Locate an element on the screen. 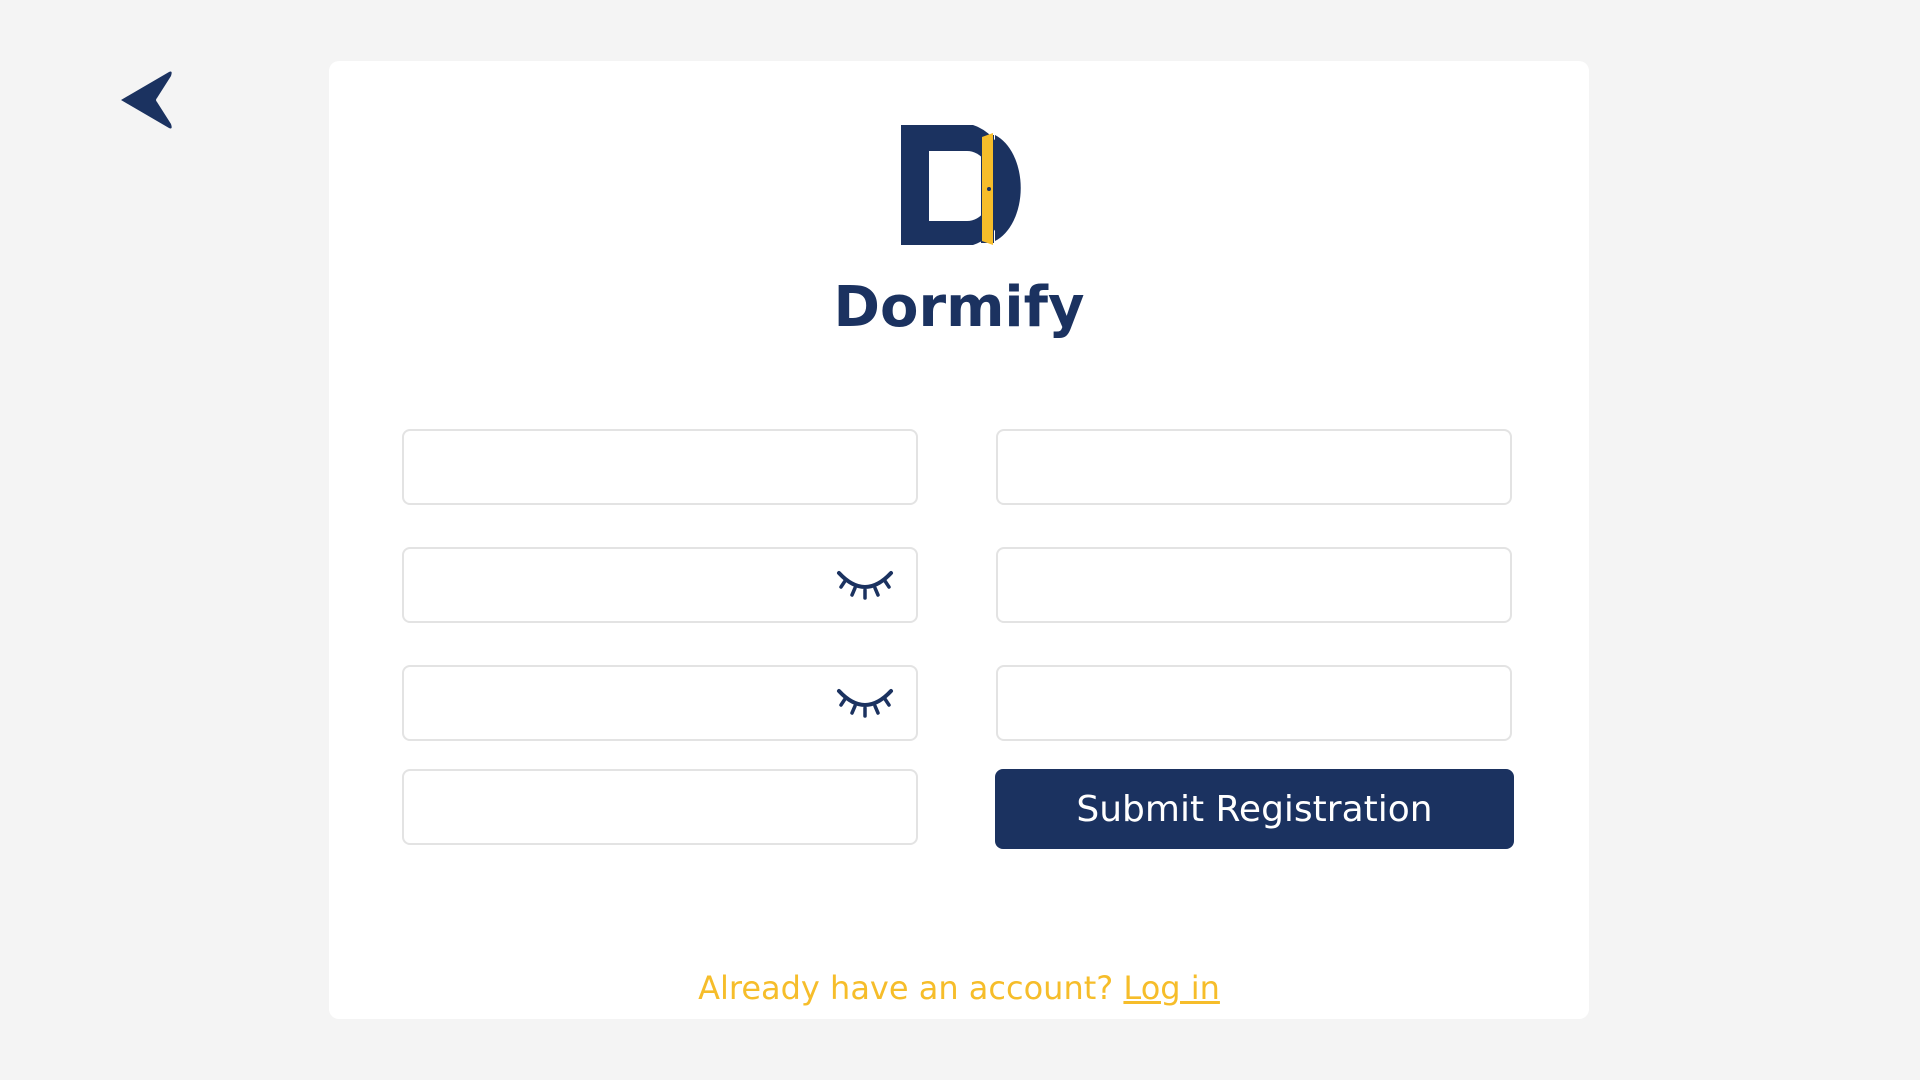 This screenshot has width=1920, height=1080. back-button is located at coordinates (148, 100).